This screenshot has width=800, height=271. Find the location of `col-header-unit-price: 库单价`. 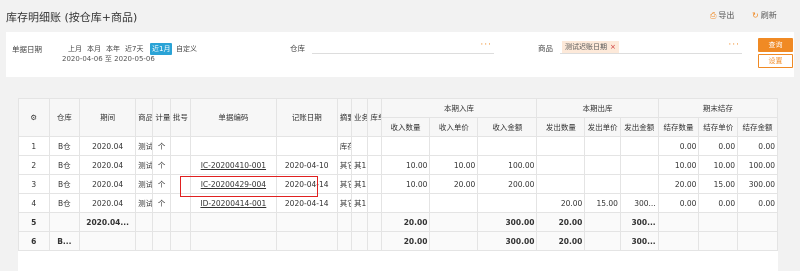

col-header-unit-price: 库单价 is located at coordinates (374, 117).